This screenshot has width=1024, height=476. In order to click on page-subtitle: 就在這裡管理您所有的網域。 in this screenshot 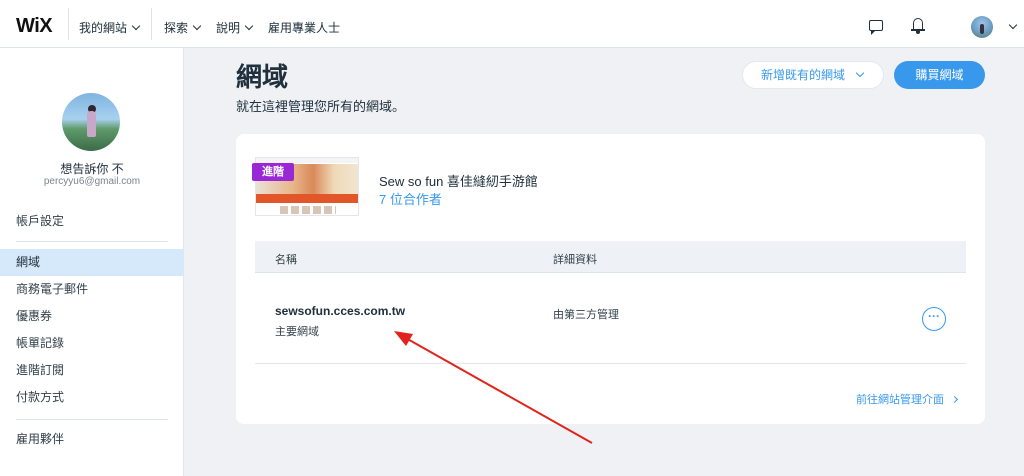, I will do `click(321, 106)`.